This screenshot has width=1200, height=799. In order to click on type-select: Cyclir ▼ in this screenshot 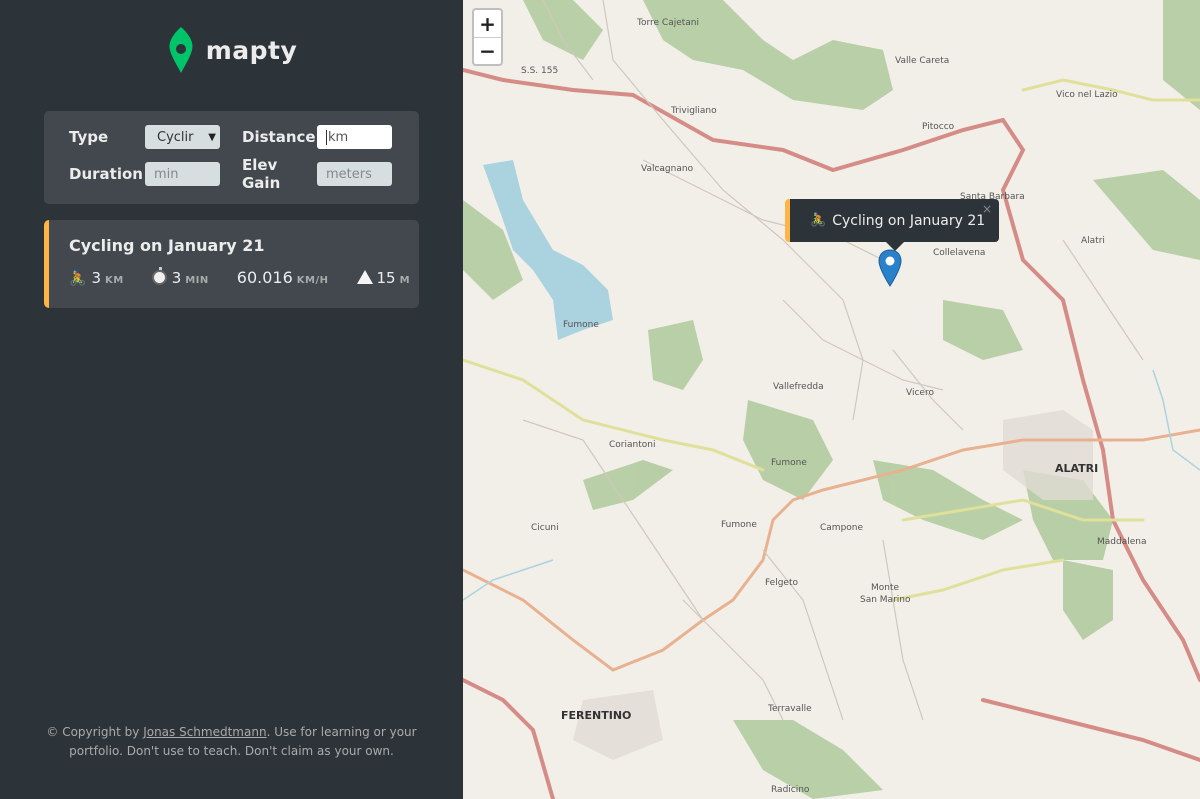, I will do `click(182, 137)`.